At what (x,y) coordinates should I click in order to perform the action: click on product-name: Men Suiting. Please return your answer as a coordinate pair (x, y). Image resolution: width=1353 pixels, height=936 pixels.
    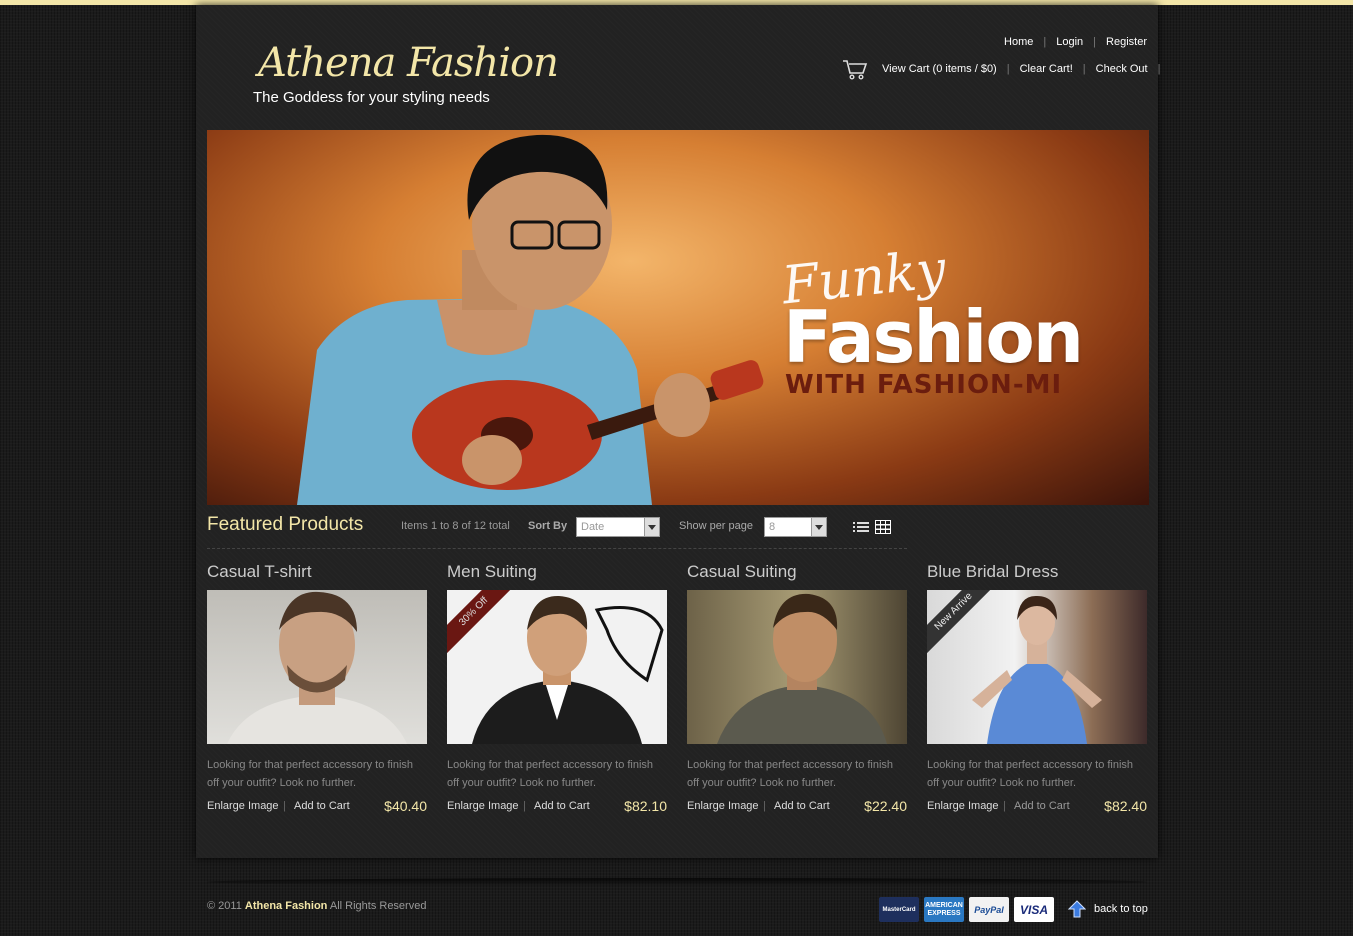
    Looking at the image, I should click on (557, 576).